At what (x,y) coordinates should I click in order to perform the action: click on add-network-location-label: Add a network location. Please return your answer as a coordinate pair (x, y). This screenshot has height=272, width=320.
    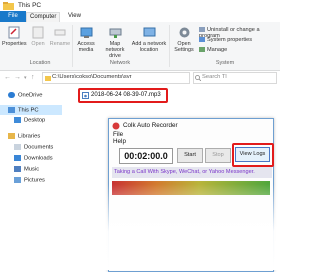
    Looking at the image, I should click on (149, 47).